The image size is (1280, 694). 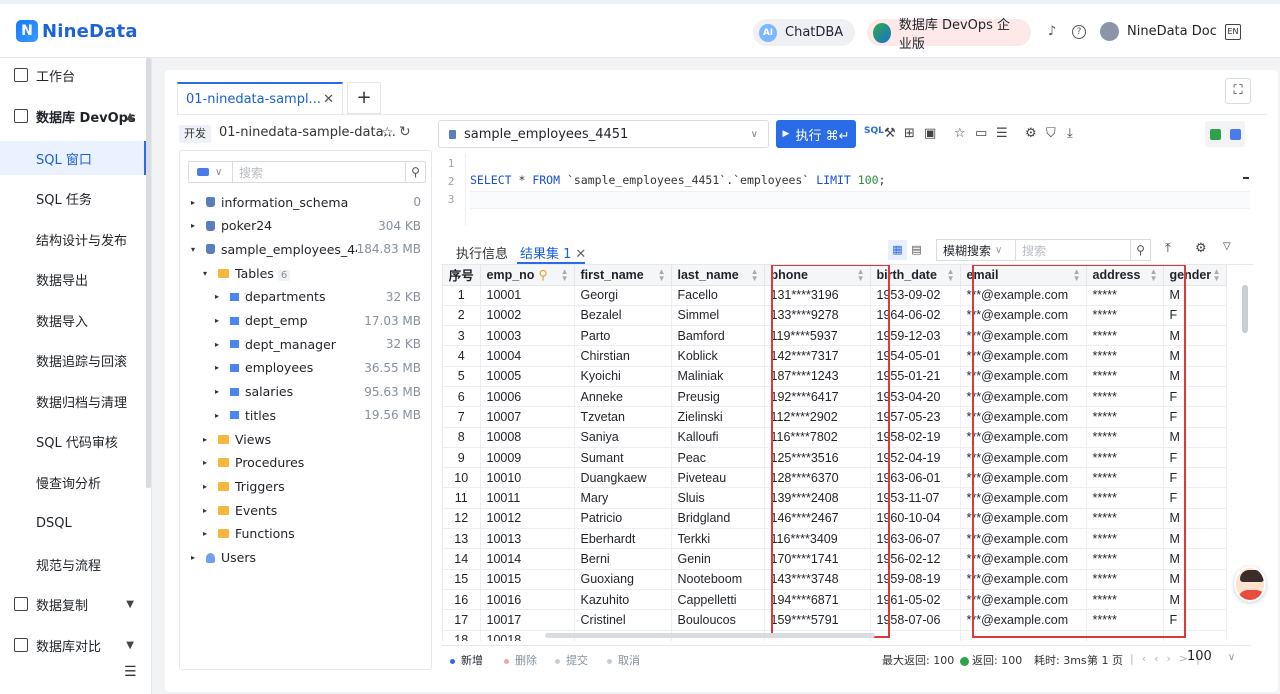 I want to click on table-cell: Maliniak, so click(x=718, y=376).